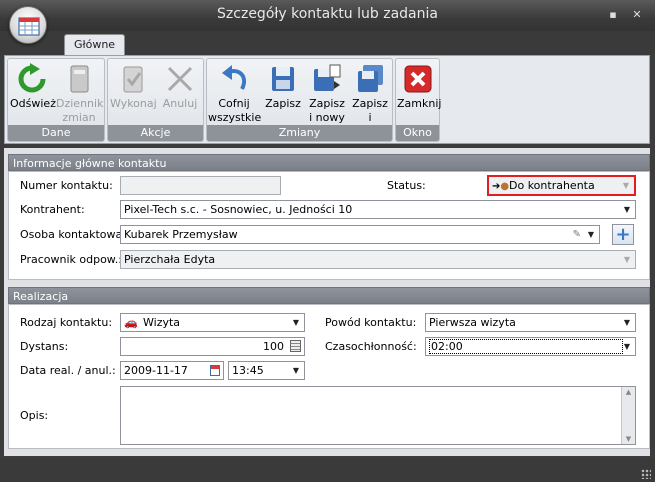 The image size is (655, 482). I want to click on status-value: Do kontrahenta, so click(552, 185).